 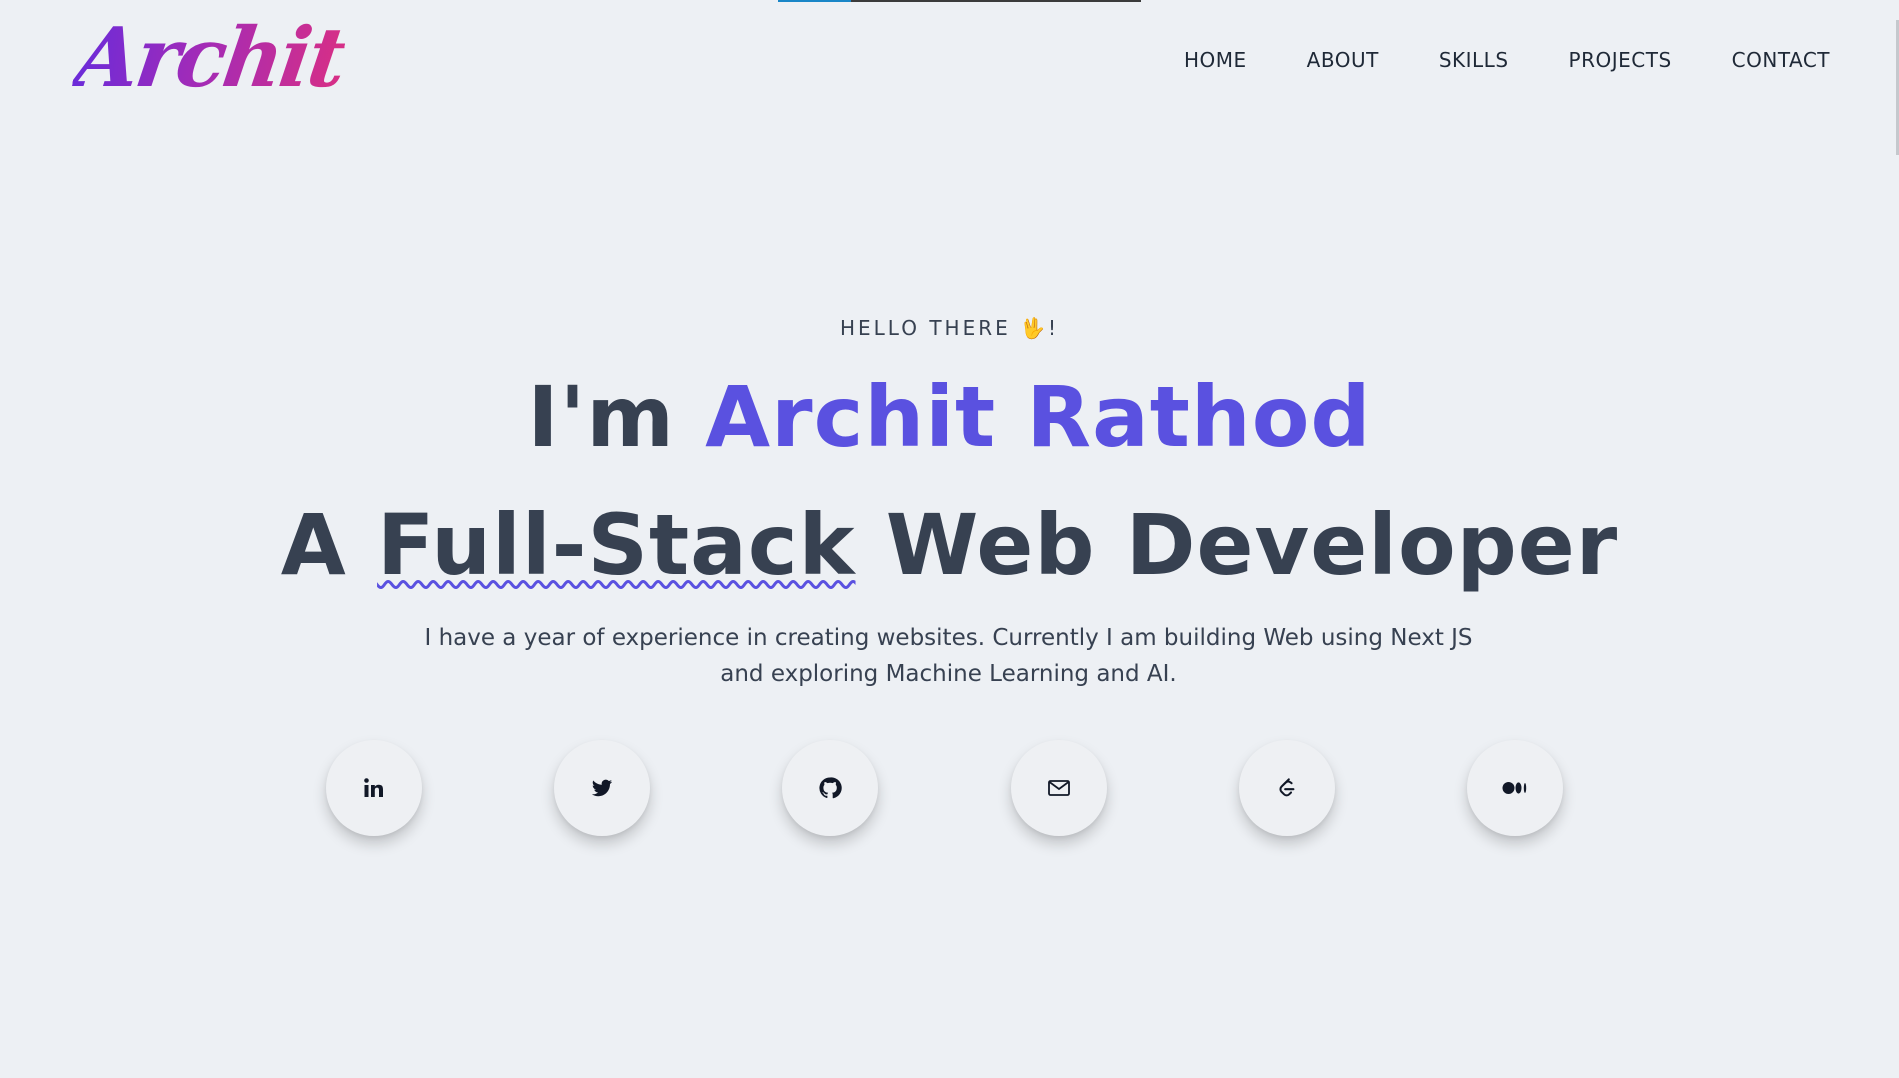 What do you see at coordinates (814, 1) in the screenshot?
I see `scroll-progress-fill` at bounding box center [814, 1].